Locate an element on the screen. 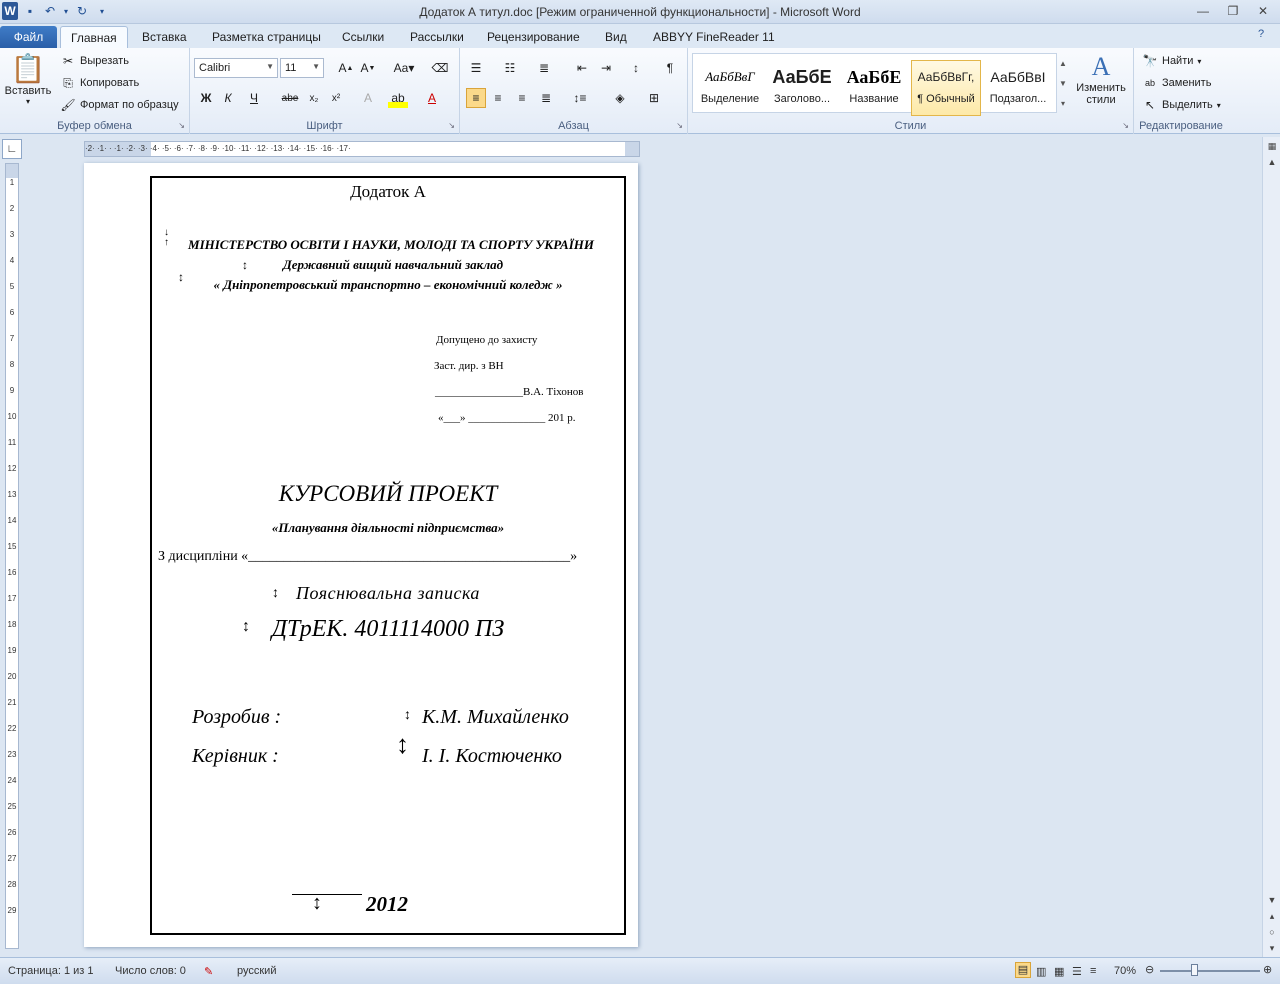  font-name-combo: Calibri ▼ is located at coordinates (236, 68).